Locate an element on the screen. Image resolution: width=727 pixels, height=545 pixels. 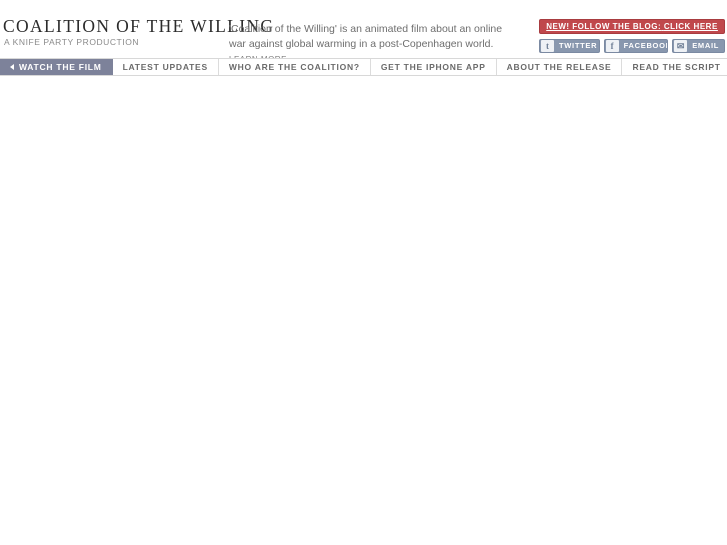
nav-item-read-the-script: READ THE SCRIPT is located at coordinates (674, 67).